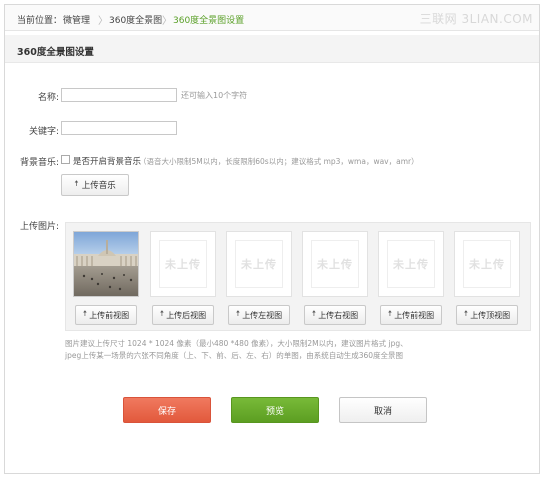 This screenshot has width=546, height=480. I want to click on back-view-slot: 未上传, so click(183, 264).